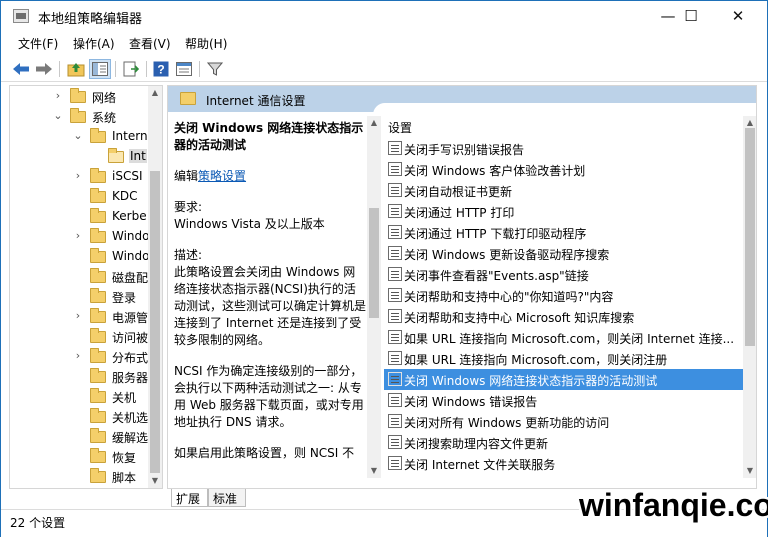 Image resolution: width=768 pixels, height=537 pixels. I want to click on description-scroll-thumb, so click(374, 263).